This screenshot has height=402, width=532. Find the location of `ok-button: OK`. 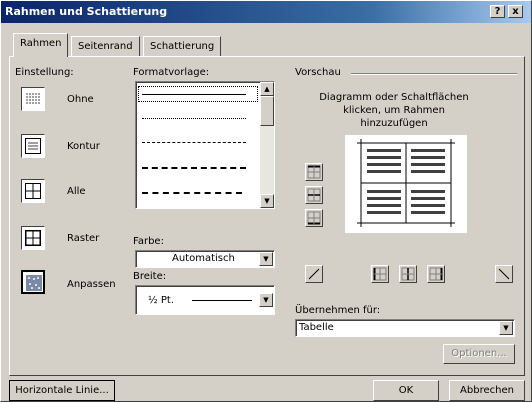

ok-button: OK is located at coordinates (406, 390).